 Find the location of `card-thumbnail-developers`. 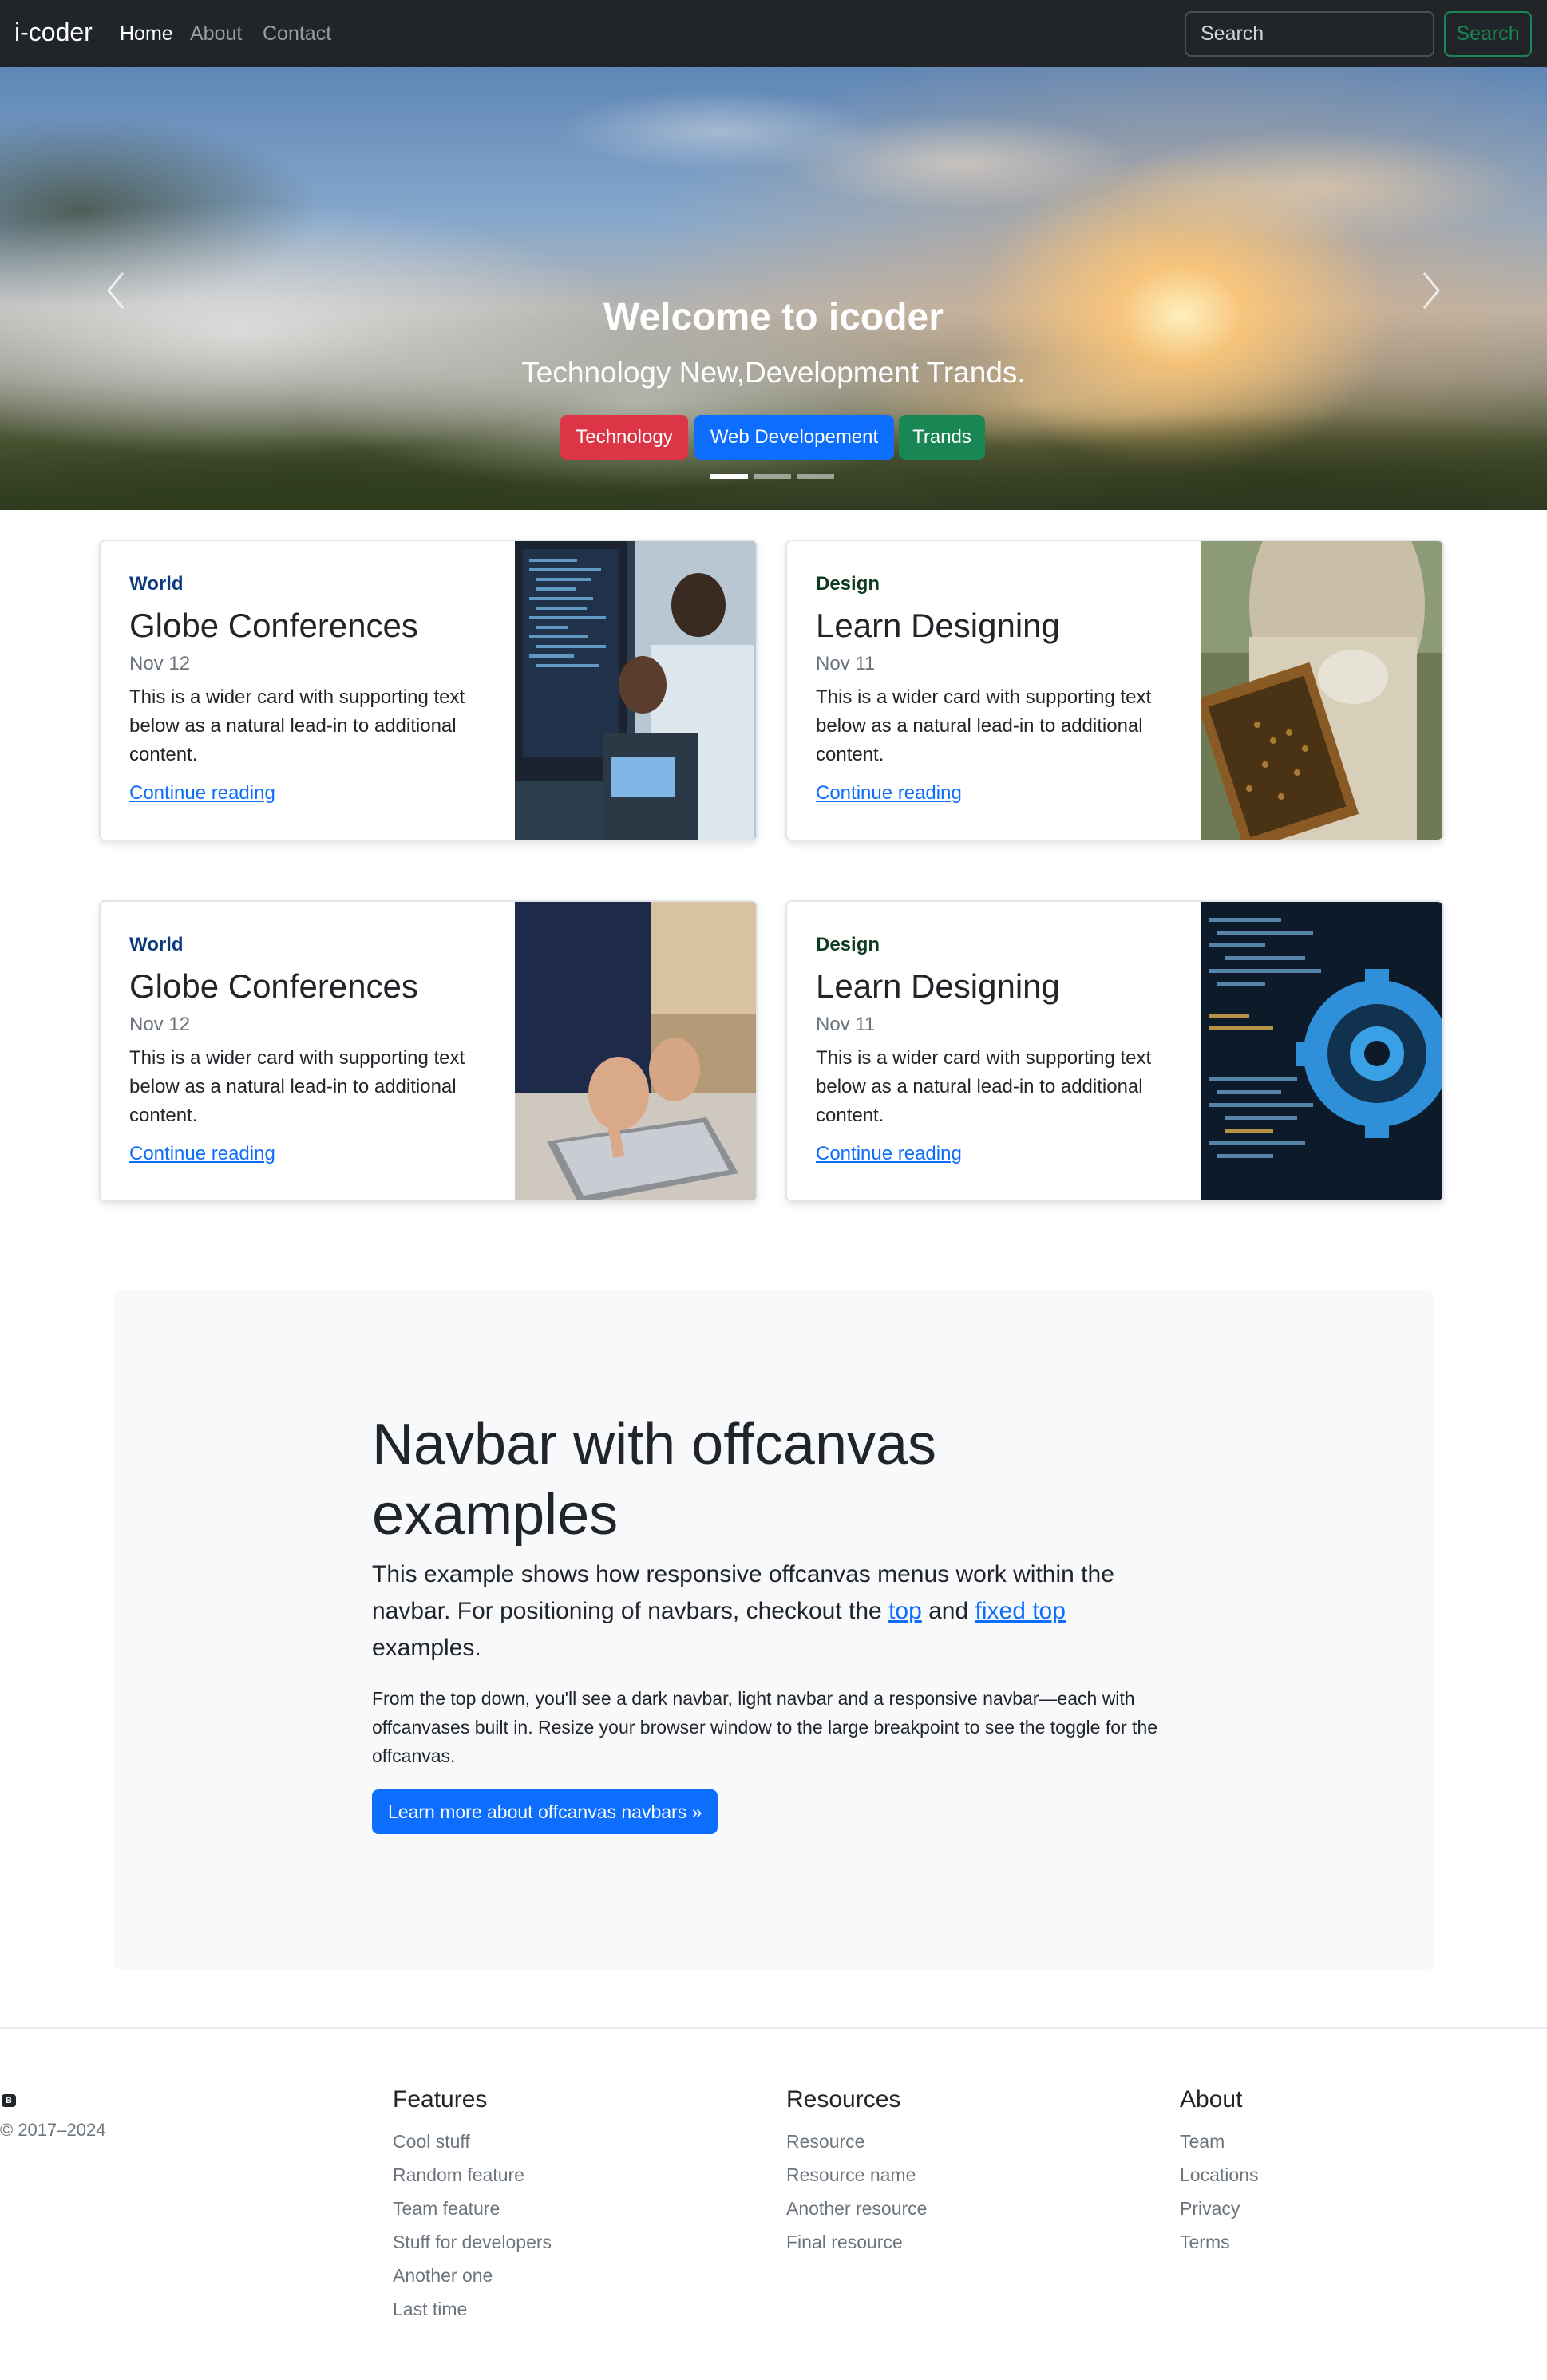

card-thumbnail-developers is located at coordinates (635, 690).